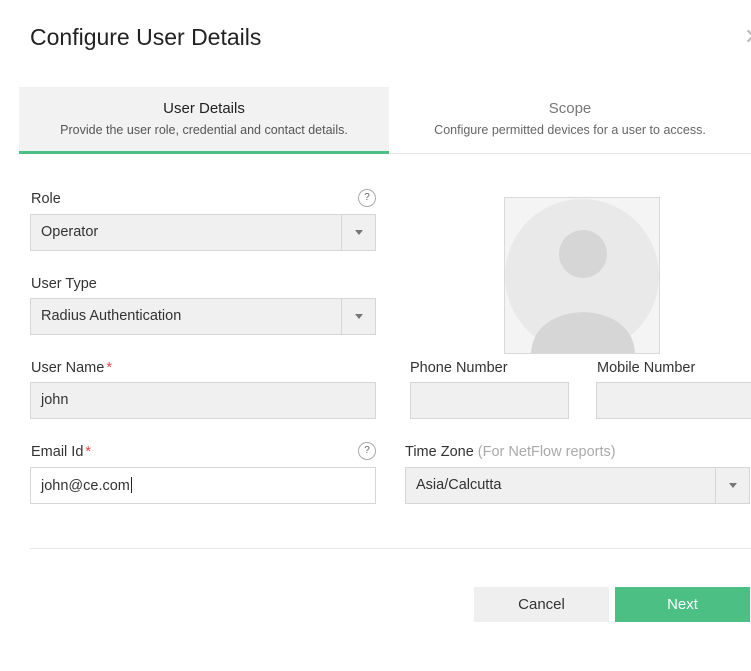 This screenshot has width=751, height=671. Describe the element at coordinates (55, 400) in the screenshot. I see `user-name-value: john` at that location.